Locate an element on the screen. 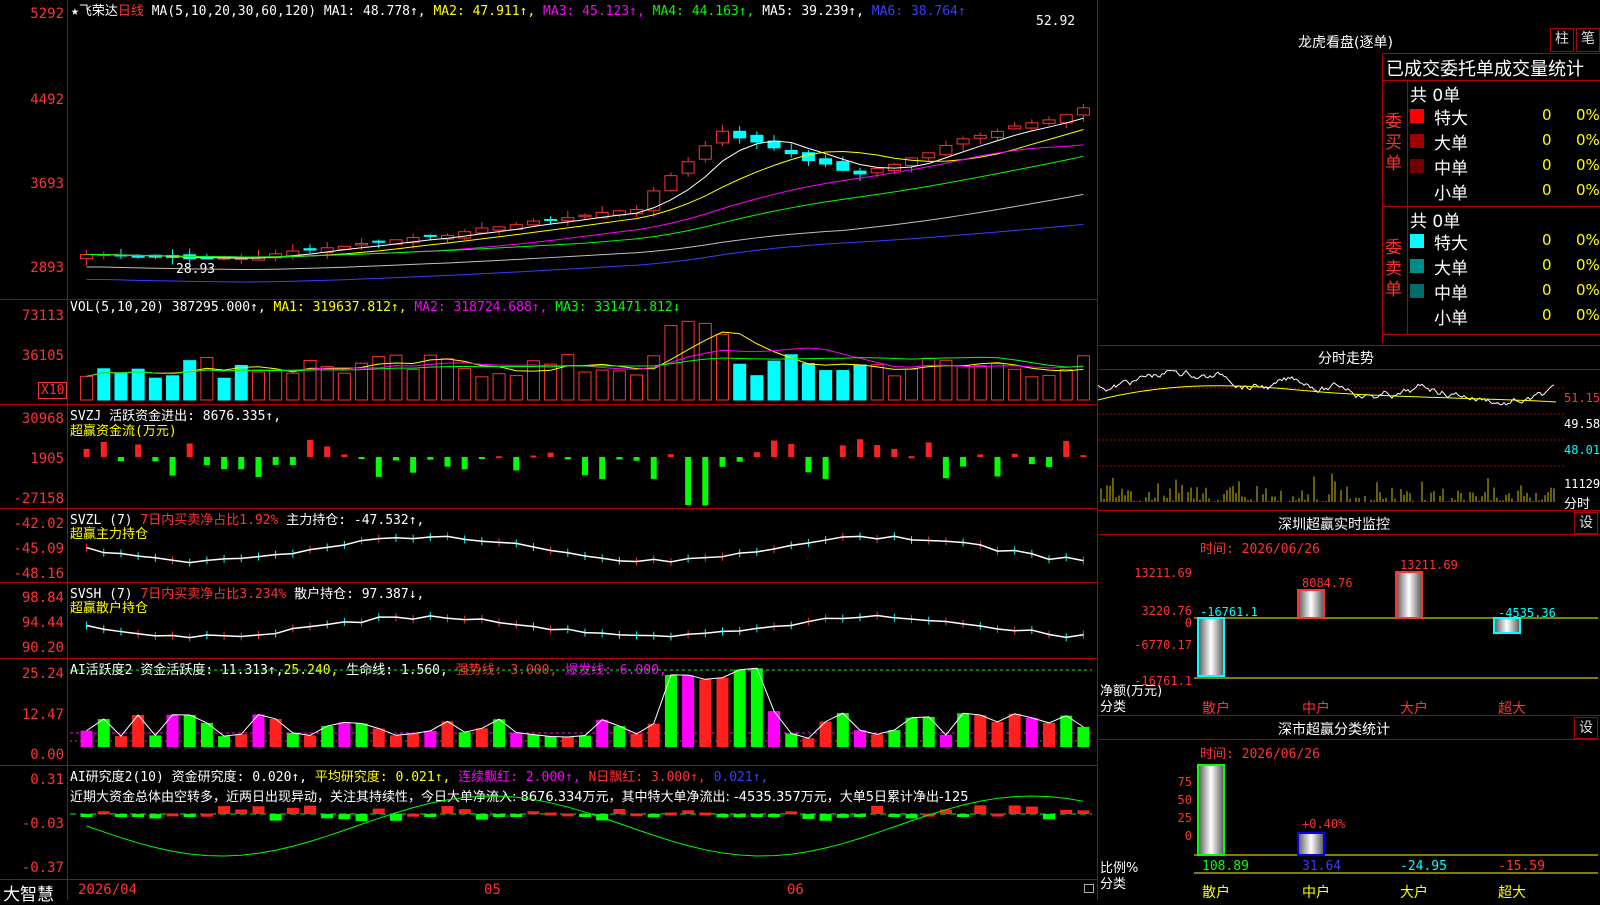 The image size is (1600, 905). ai-active-svg is located at coordinates (581, 707).